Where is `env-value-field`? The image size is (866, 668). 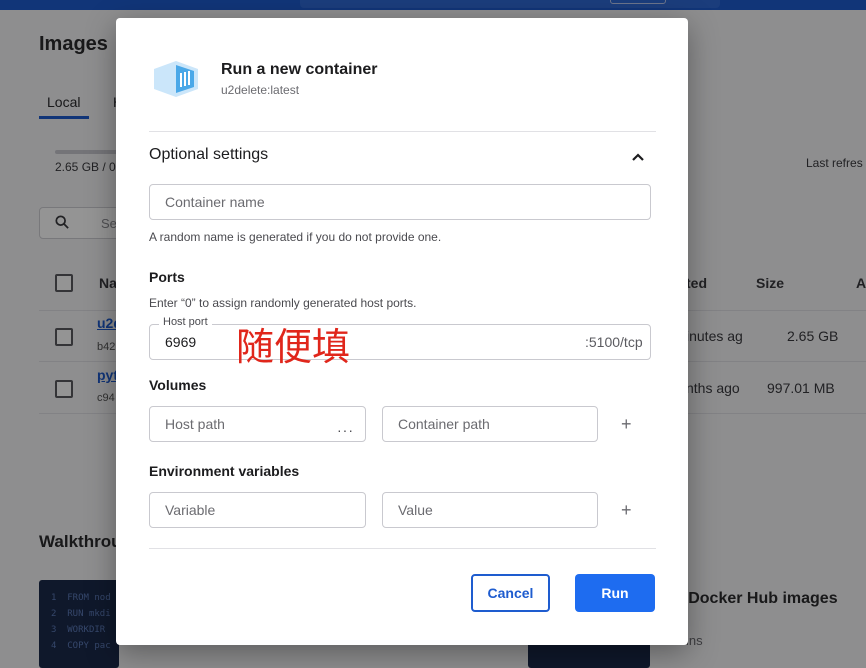
env-value-field is located at coordinates (490, 510).